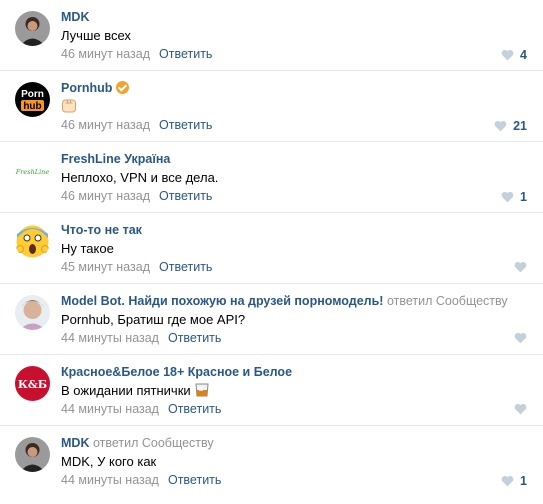  I want to click on fist-emoji-icon, so click(69, 106).